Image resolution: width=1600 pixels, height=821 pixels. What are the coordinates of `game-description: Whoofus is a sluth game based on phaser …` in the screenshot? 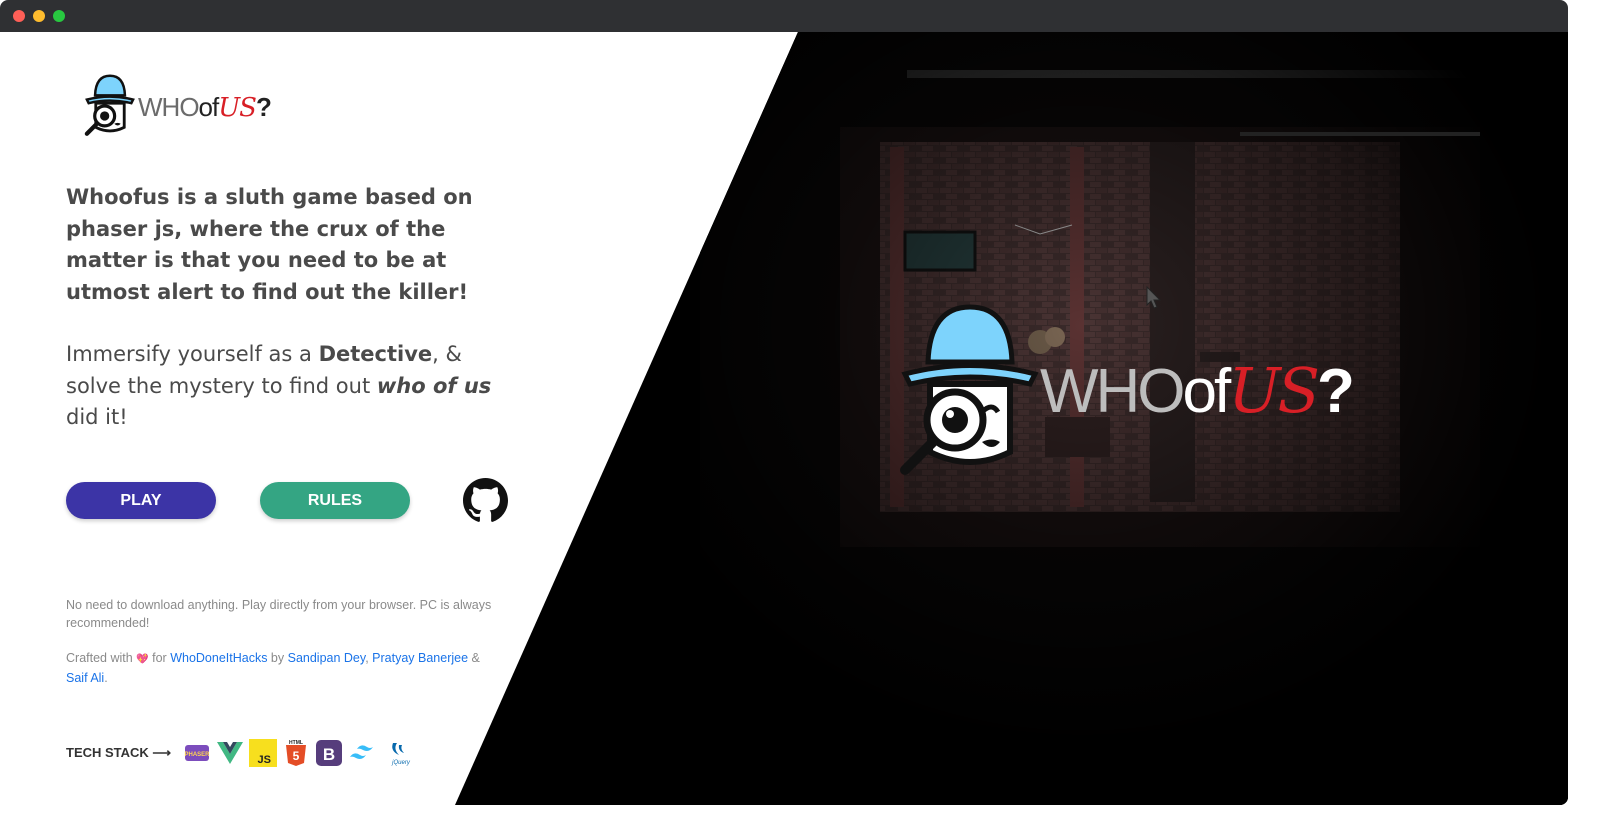 It's located at (269, 244).